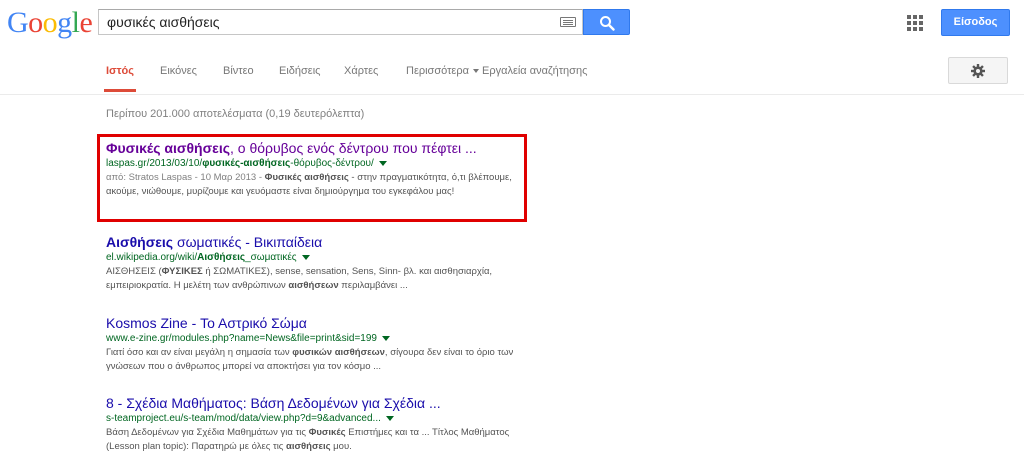 The image size is (1024, 470). I want to click on result-url-text: el.wikipedia.org/wiki/, so click(152, 257).